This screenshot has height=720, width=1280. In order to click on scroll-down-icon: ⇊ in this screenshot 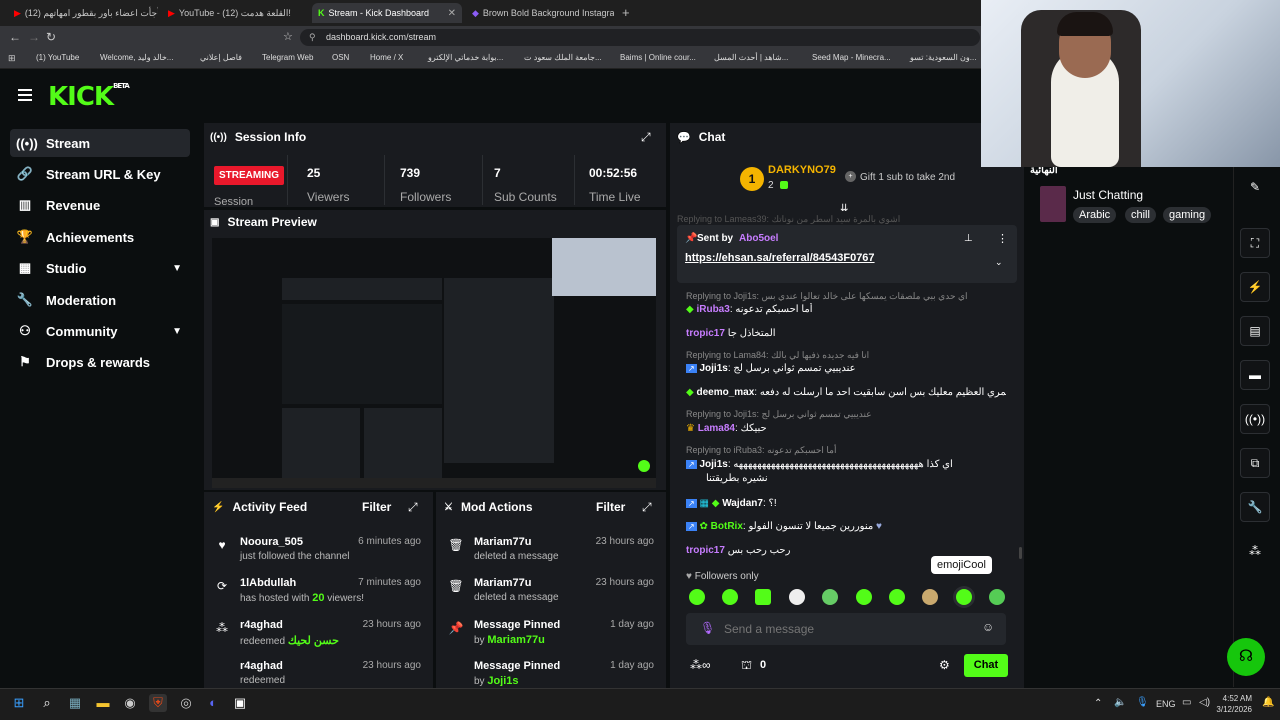, I will do `click(844, 208)`.